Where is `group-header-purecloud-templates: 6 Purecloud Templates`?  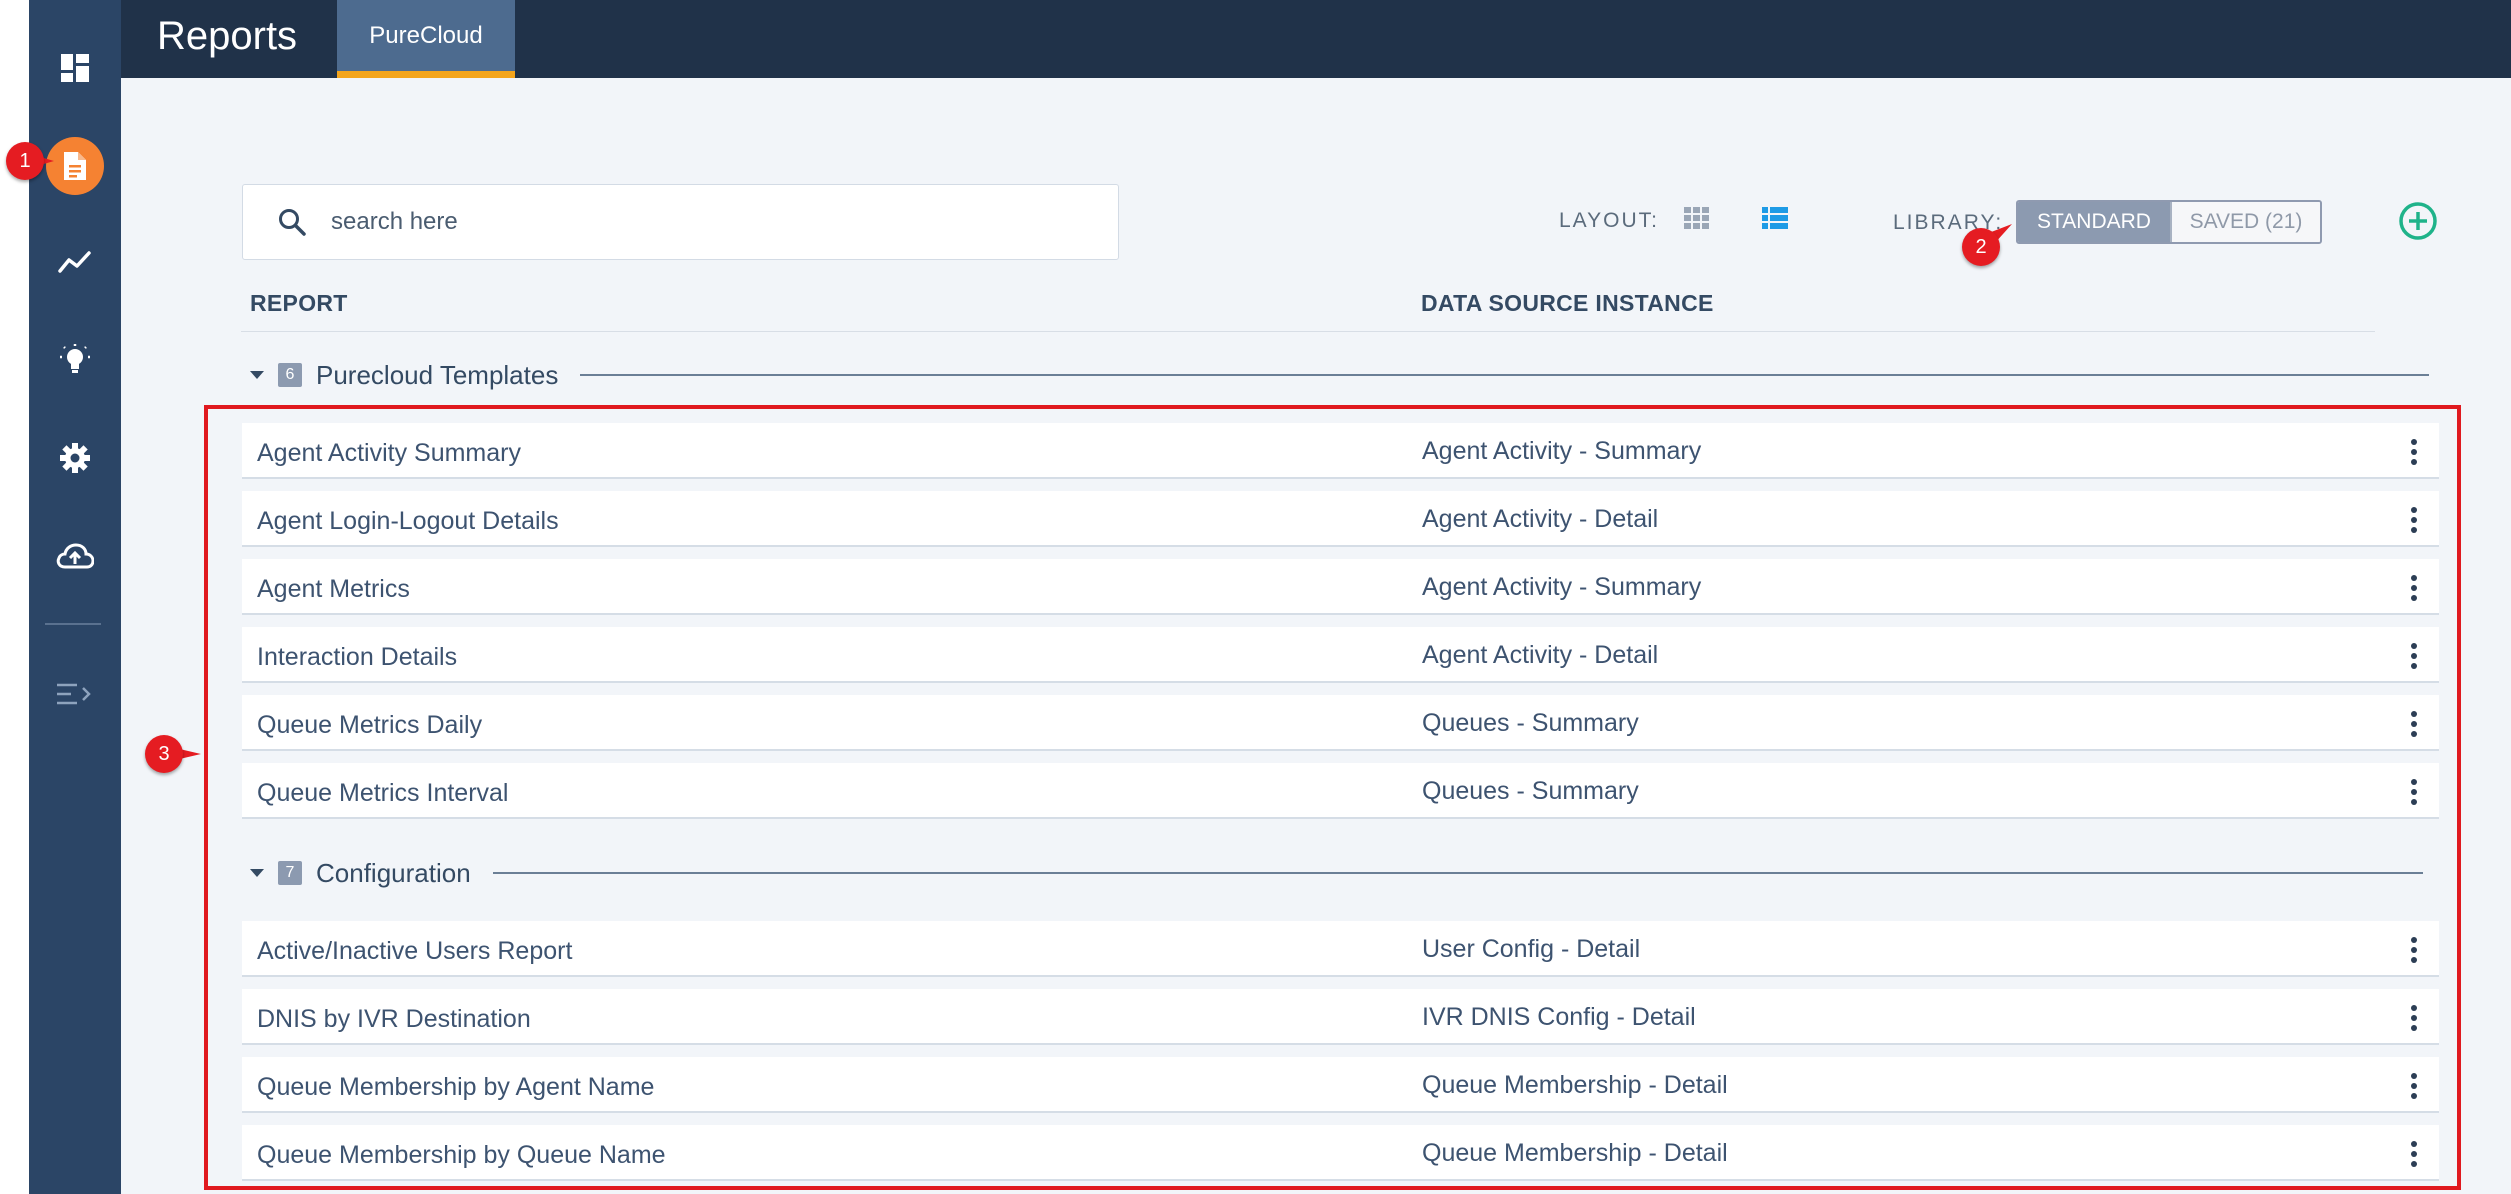 group-header-purecloud-templates: 6 Purecloud Templates is located at coordinates (1340, 375).